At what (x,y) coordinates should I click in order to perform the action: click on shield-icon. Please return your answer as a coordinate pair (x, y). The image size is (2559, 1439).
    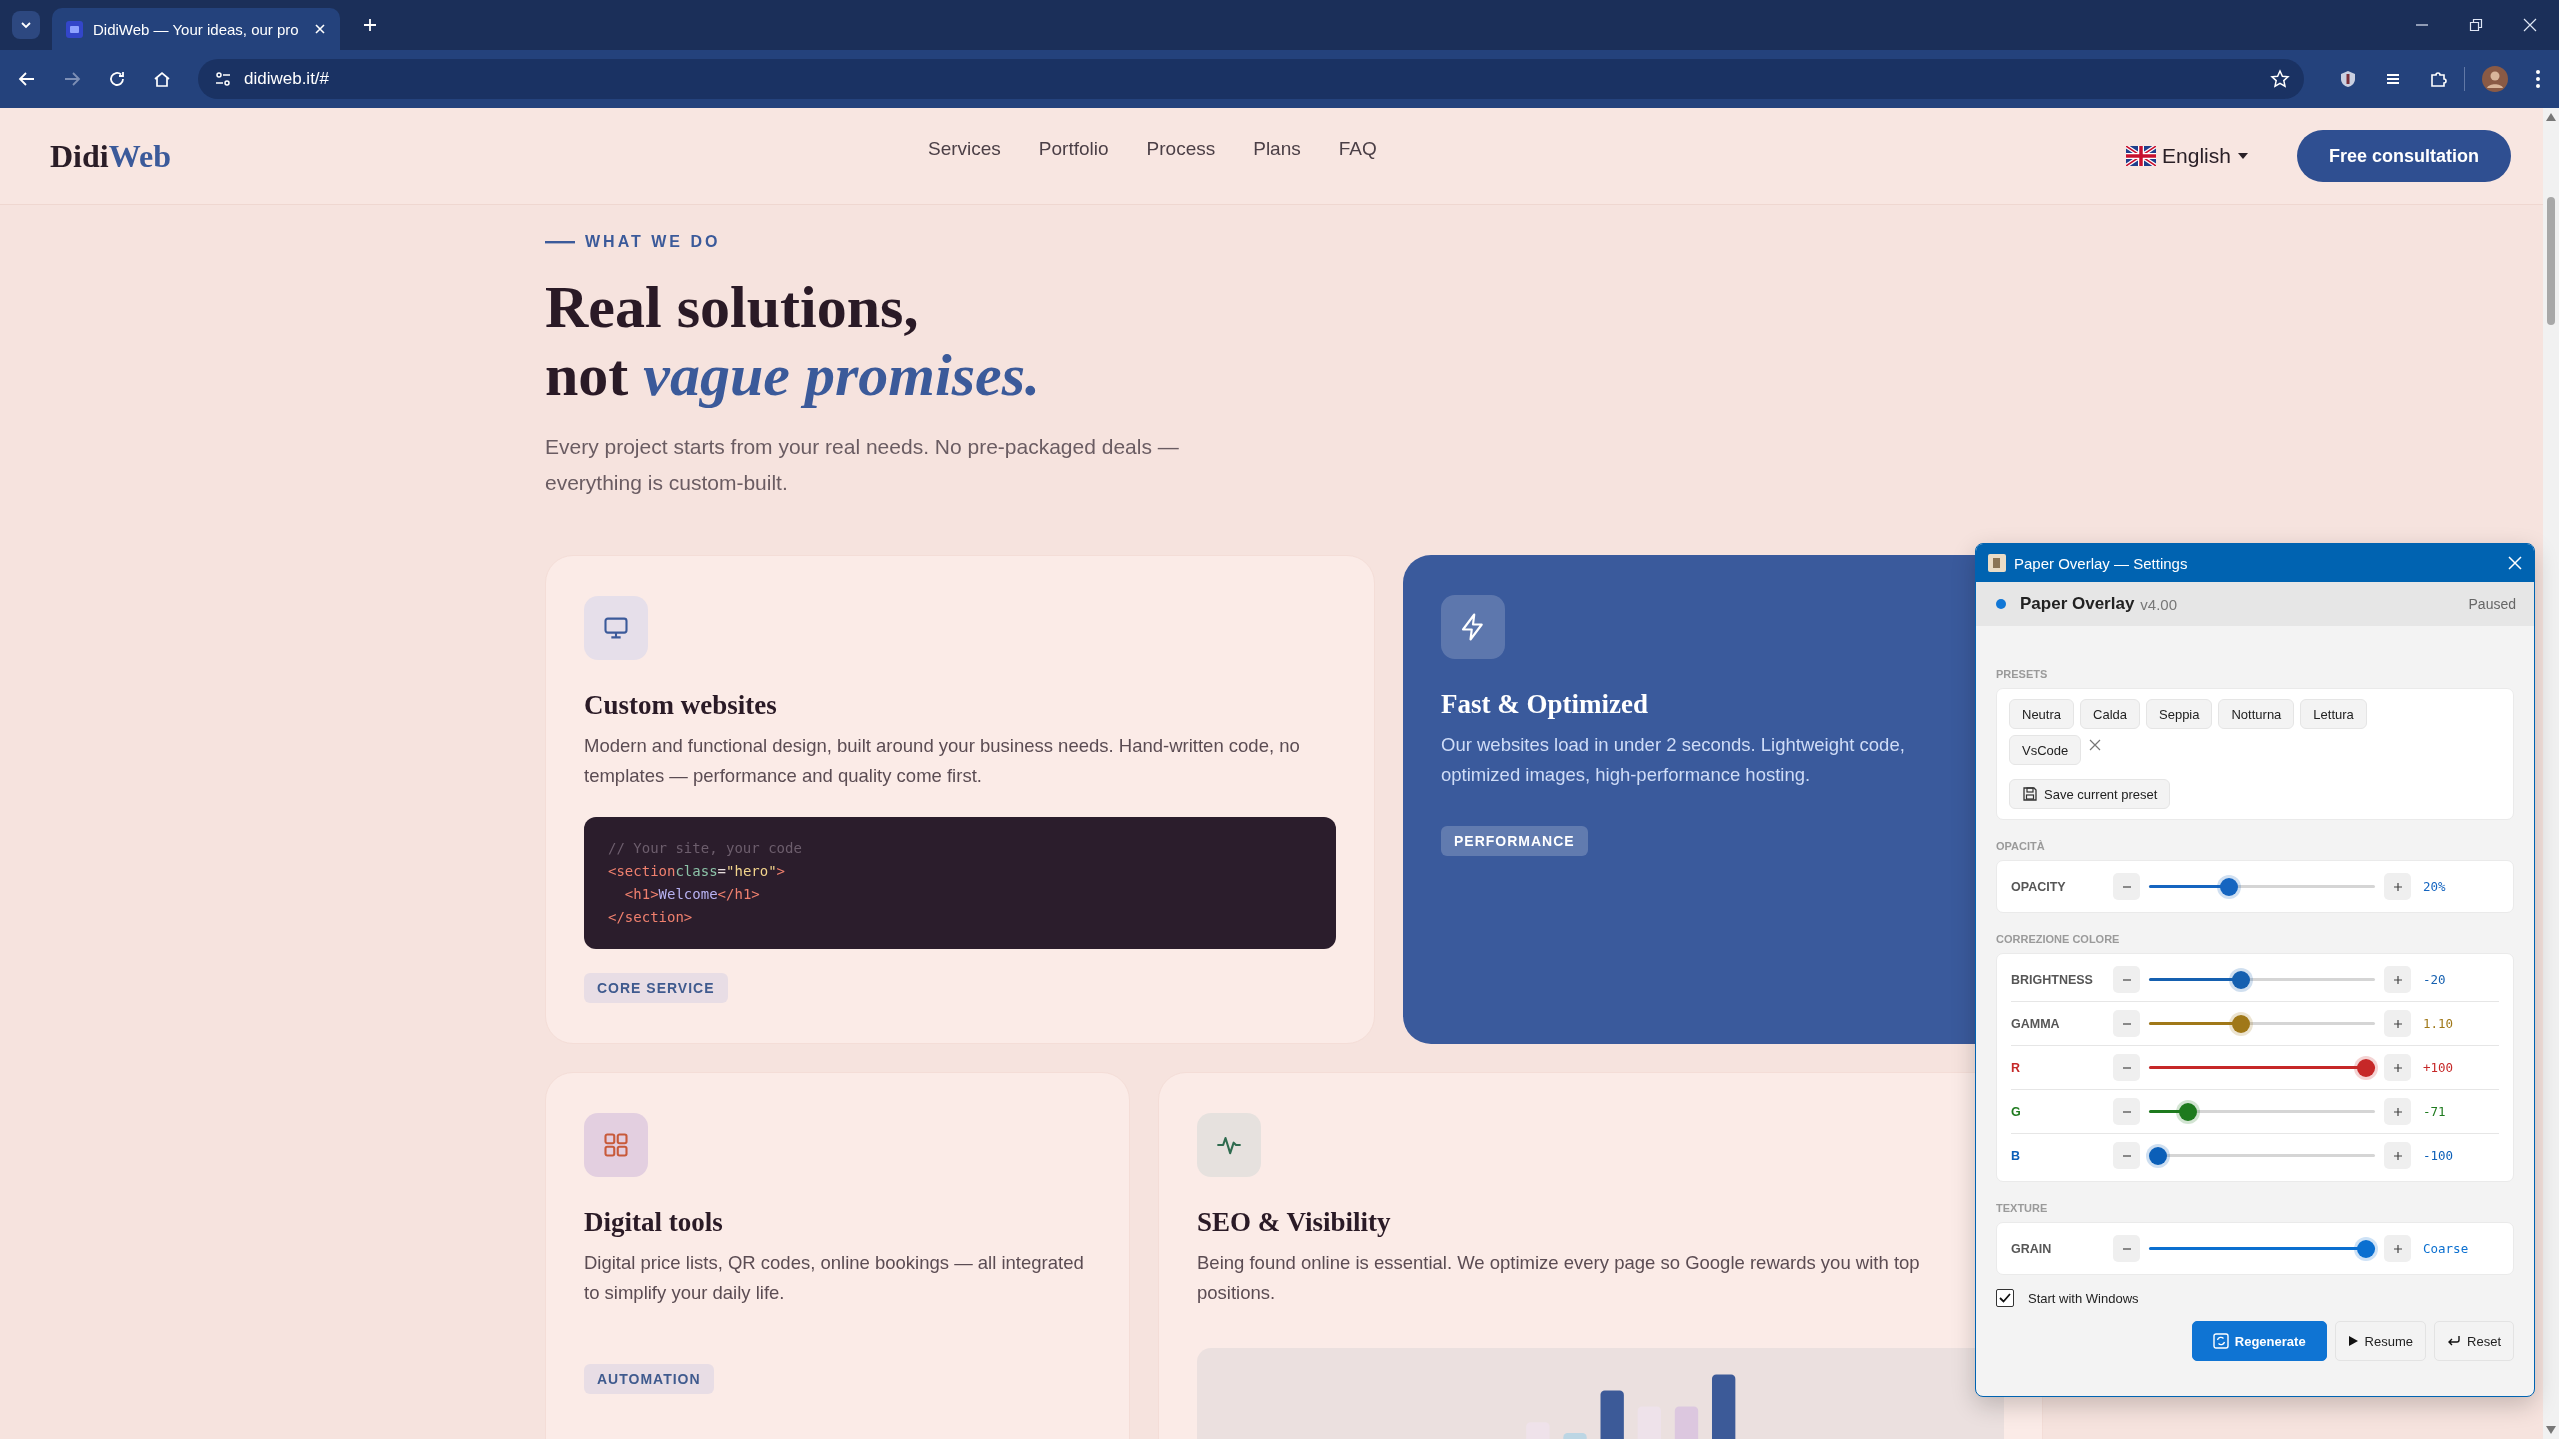
    Looking at the image, I should click on (2348, 79).